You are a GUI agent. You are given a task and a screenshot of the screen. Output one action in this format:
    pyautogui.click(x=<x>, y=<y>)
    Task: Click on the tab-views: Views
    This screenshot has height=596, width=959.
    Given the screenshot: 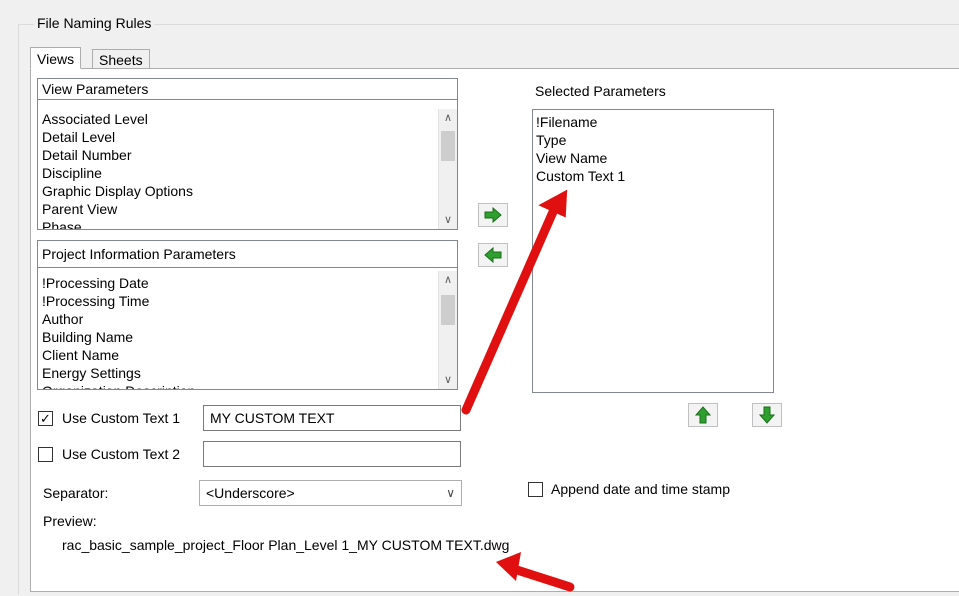 What is the action you would take?
    pyautogui.click(x=56, y=58)
    